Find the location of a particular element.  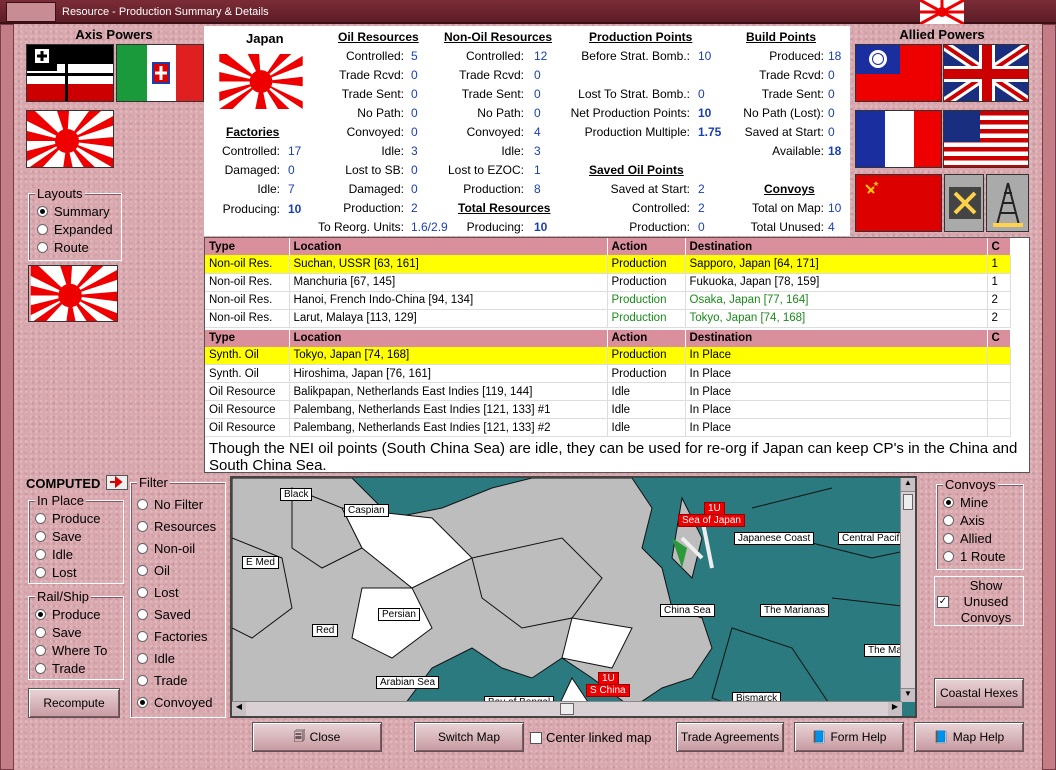

ussr-flag is located at coordinates (898, 203).